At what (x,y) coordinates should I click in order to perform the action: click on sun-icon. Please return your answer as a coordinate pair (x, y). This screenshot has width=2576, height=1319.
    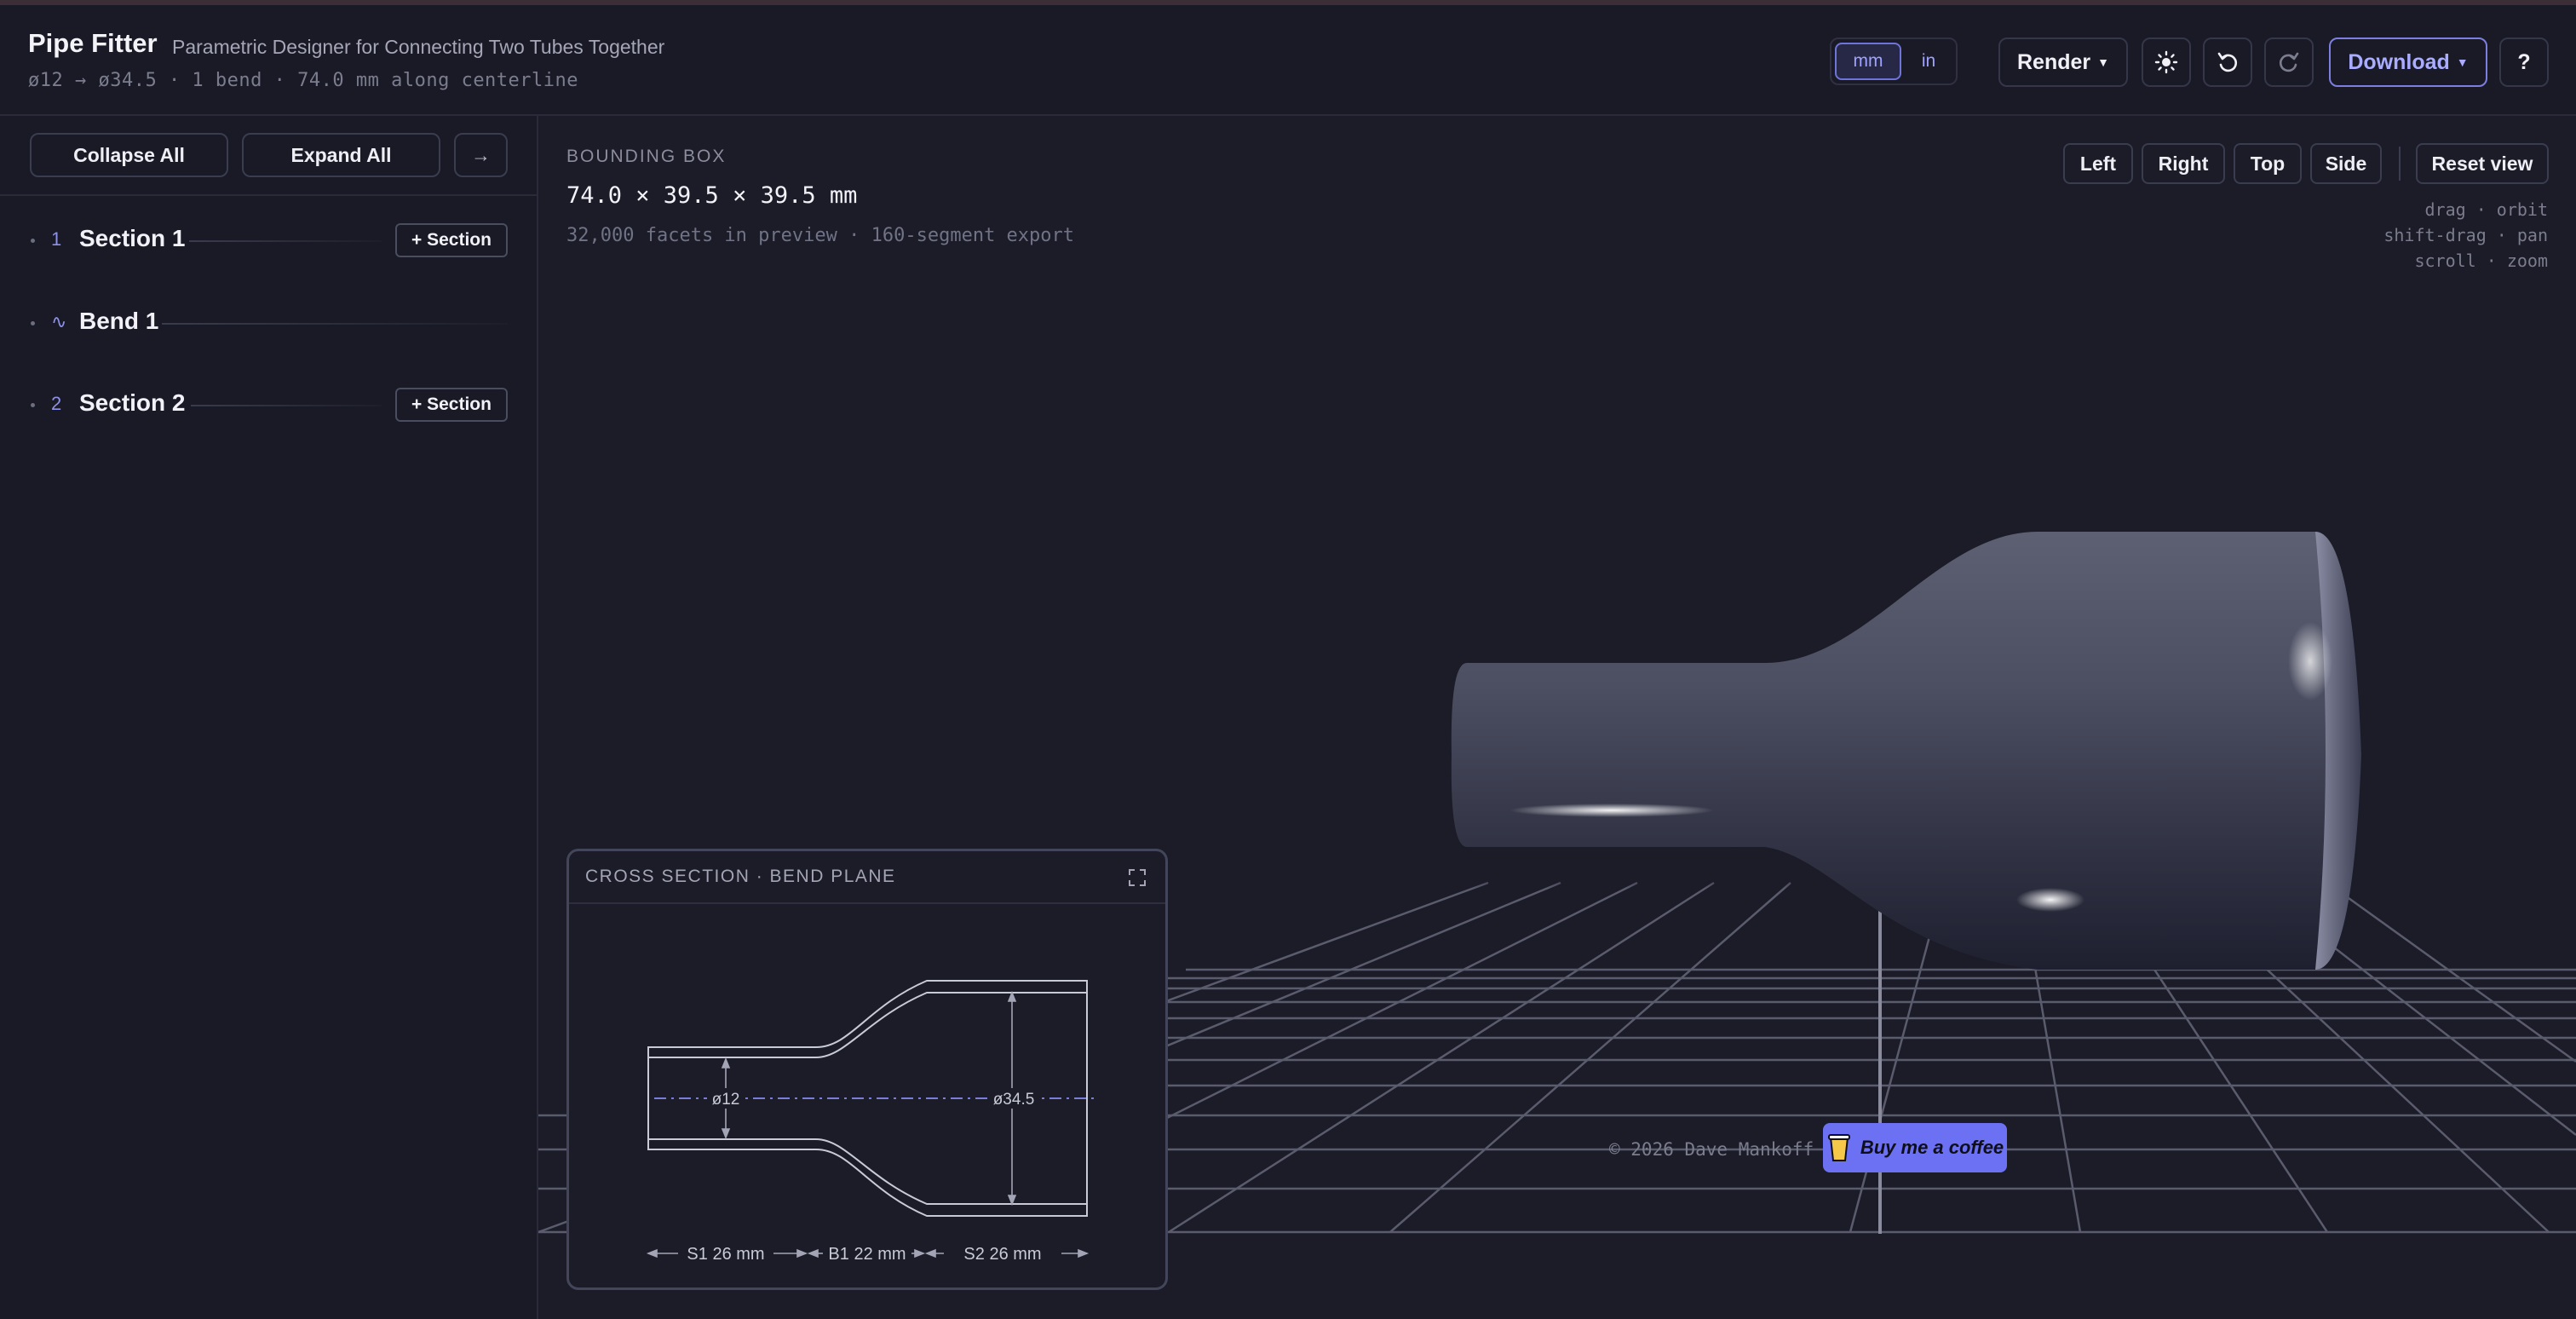
    Looking at the image, I should click on (2166, 62).